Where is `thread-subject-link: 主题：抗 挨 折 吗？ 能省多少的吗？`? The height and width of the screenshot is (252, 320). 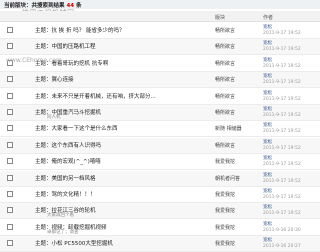
thread-subject-link: 主题：抗 挨 折 吗？ 能省多少的吗？ is located at coordinates (80, 30).